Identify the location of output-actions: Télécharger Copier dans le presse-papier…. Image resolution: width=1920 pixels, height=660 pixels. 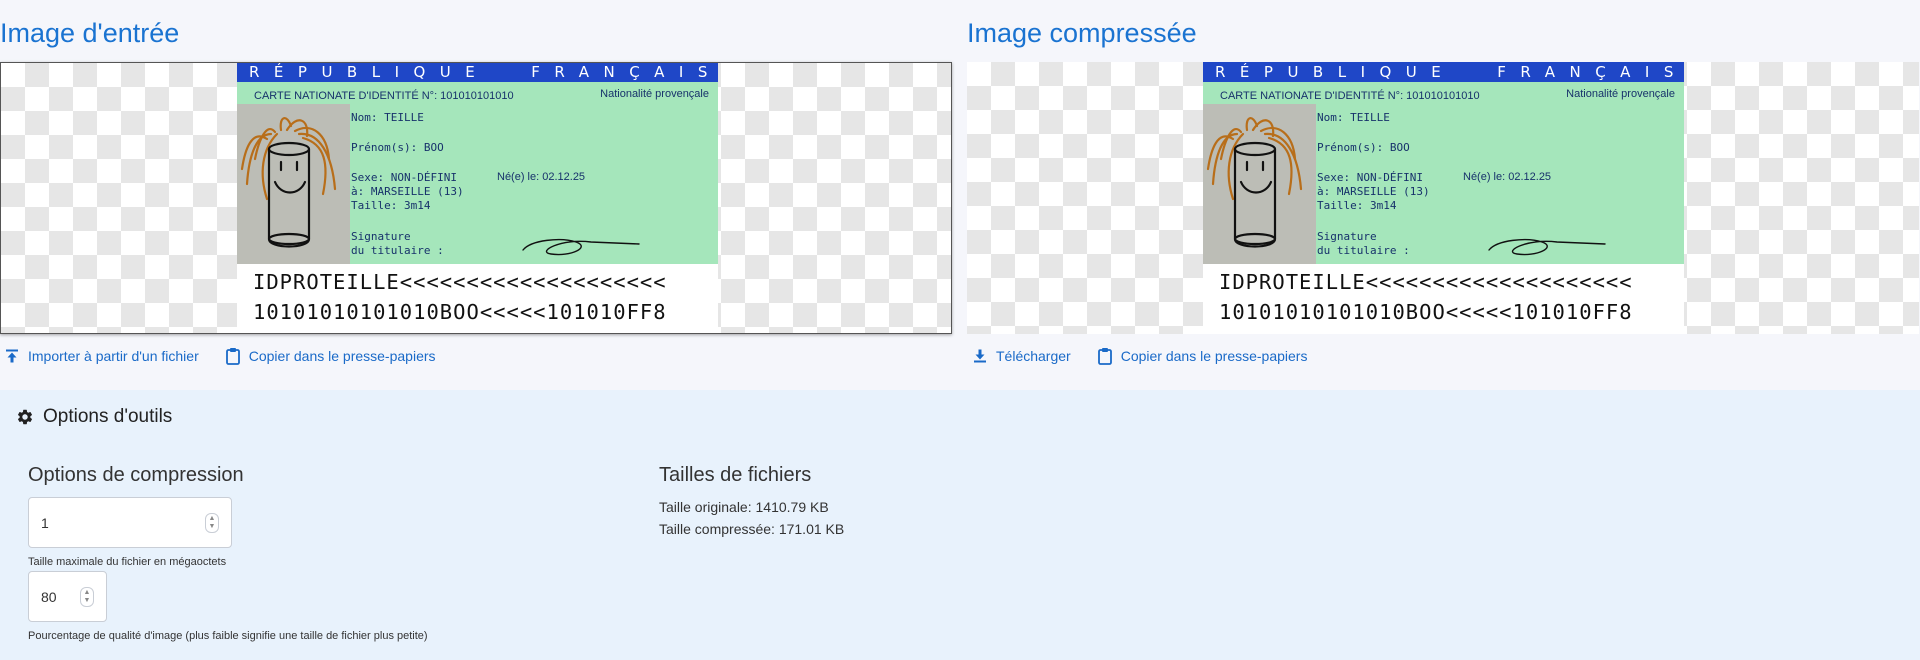
(1139, 356).